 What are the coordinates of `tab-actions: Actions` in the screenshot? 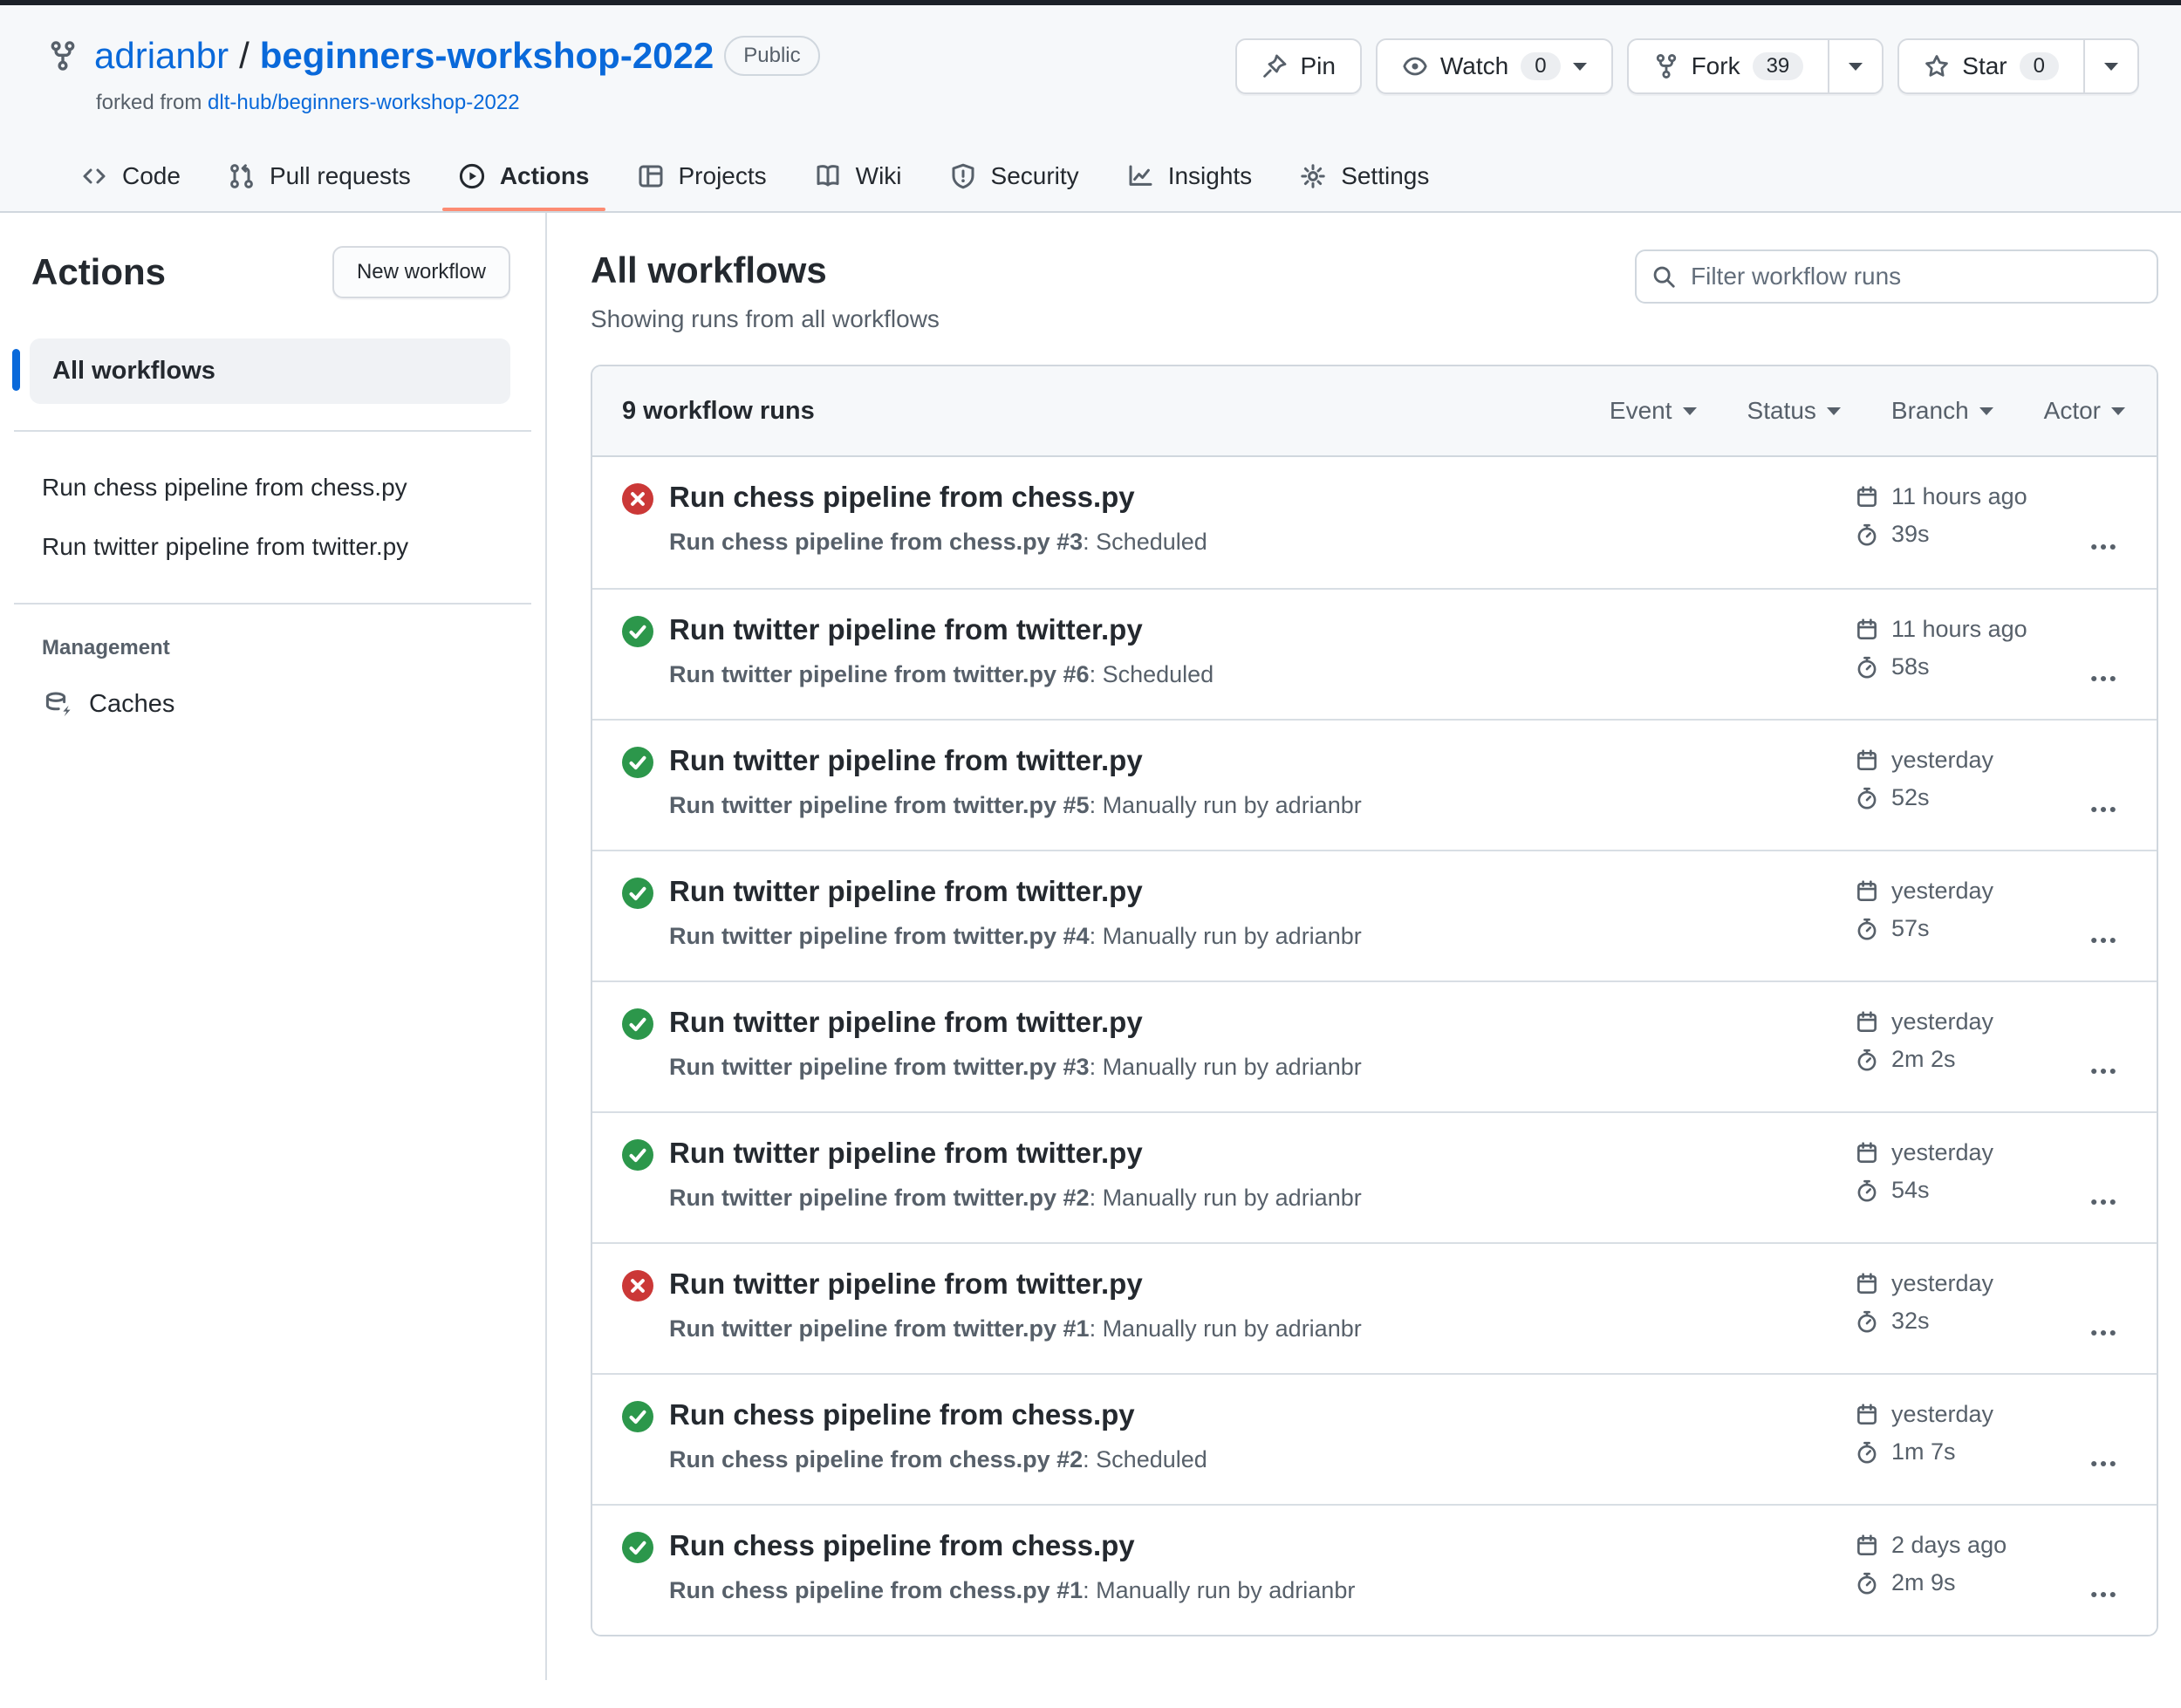 It's located at (523, 176).